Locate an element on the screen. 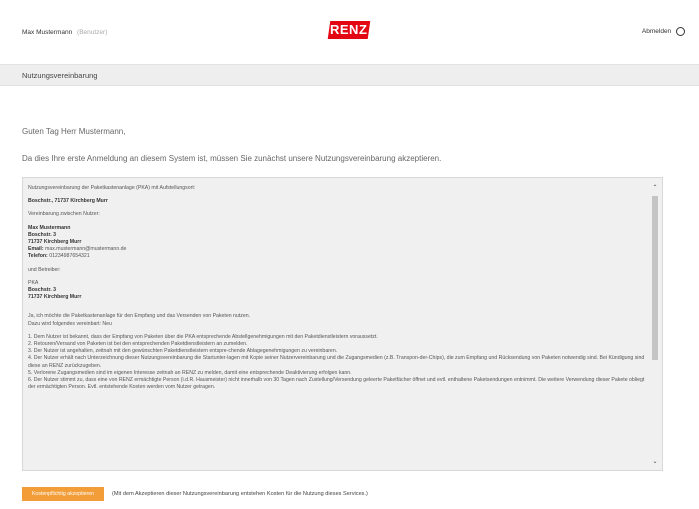  email-label: Email: is located at coordinates (36, 249).